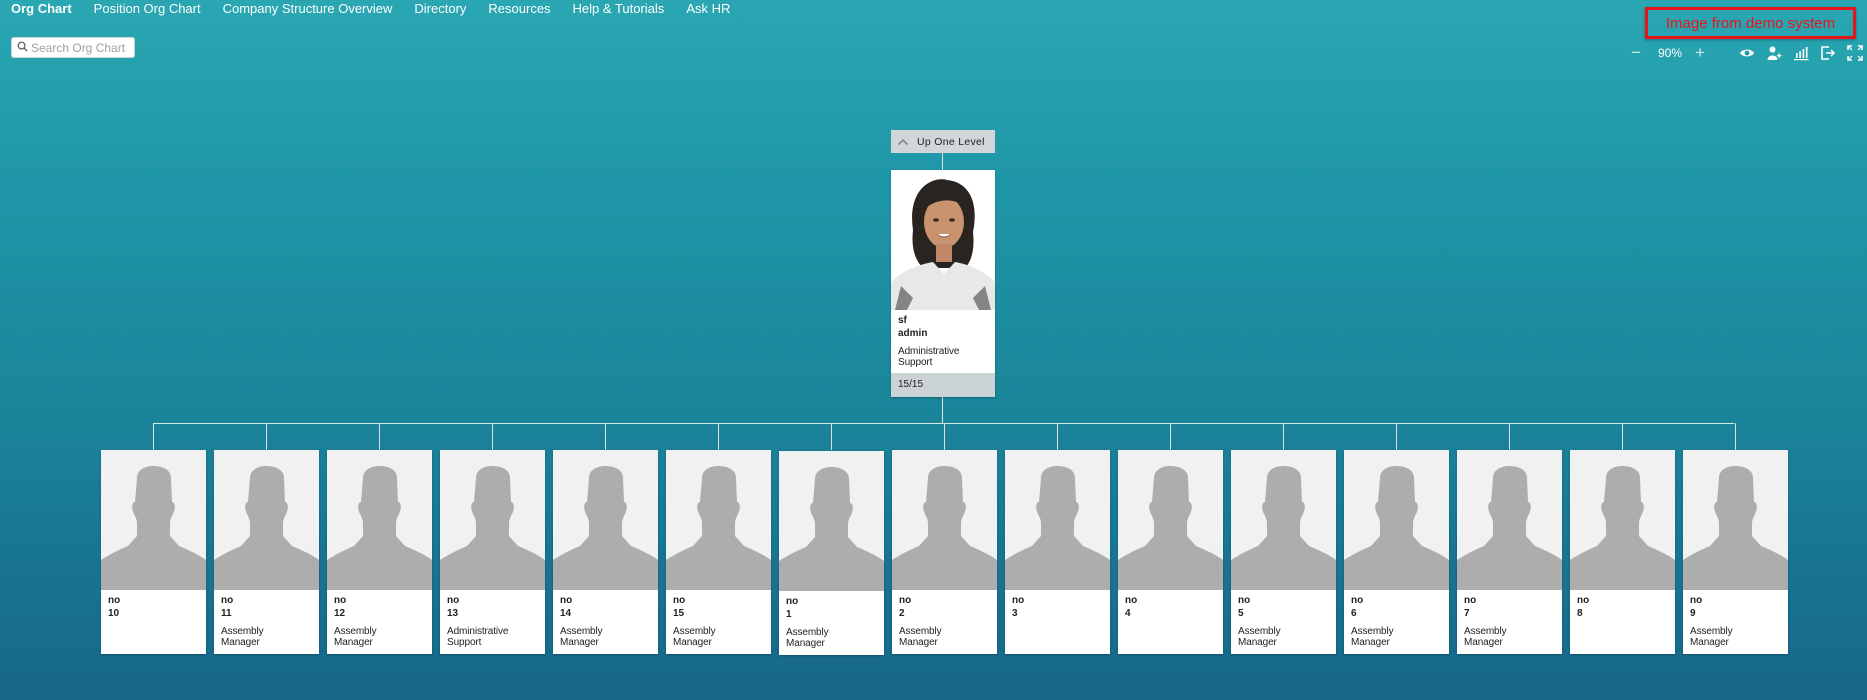  Describe the element at coordinates (1396, 552) in the screenshot. I see `employee-card: no 6 Assembly Manager` at that location.